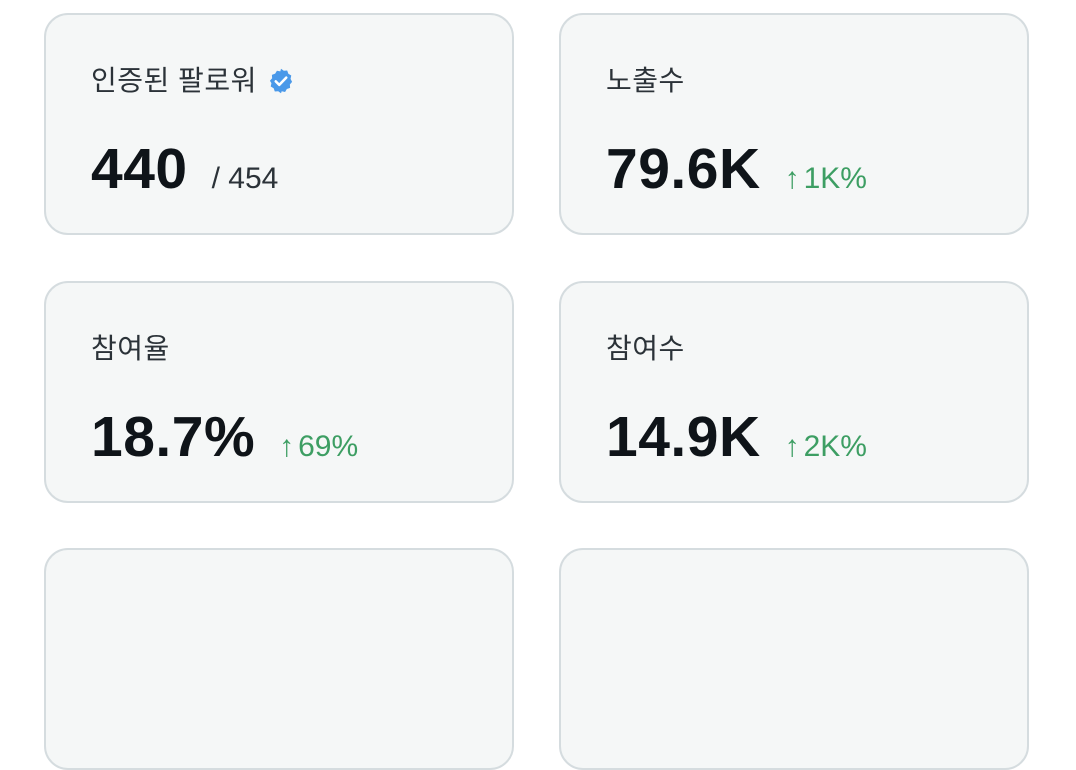 The image size is (1076, 770). I want to click on metric-label: 노출수, so click(645, 81).